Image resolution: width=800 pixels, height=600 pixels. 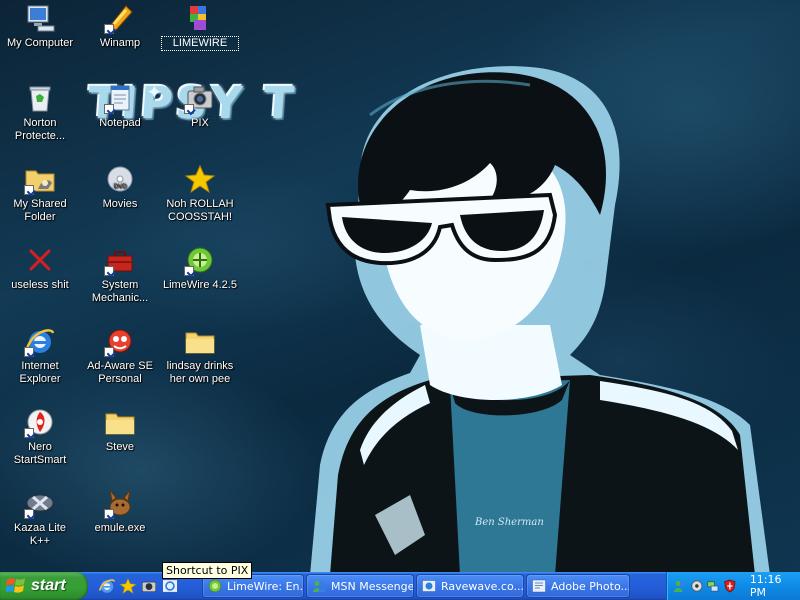 What do you see at coordinates (120, 179) in the screenshot?
I see `dvd-icon: DVD` at bounding box center [120, 179].